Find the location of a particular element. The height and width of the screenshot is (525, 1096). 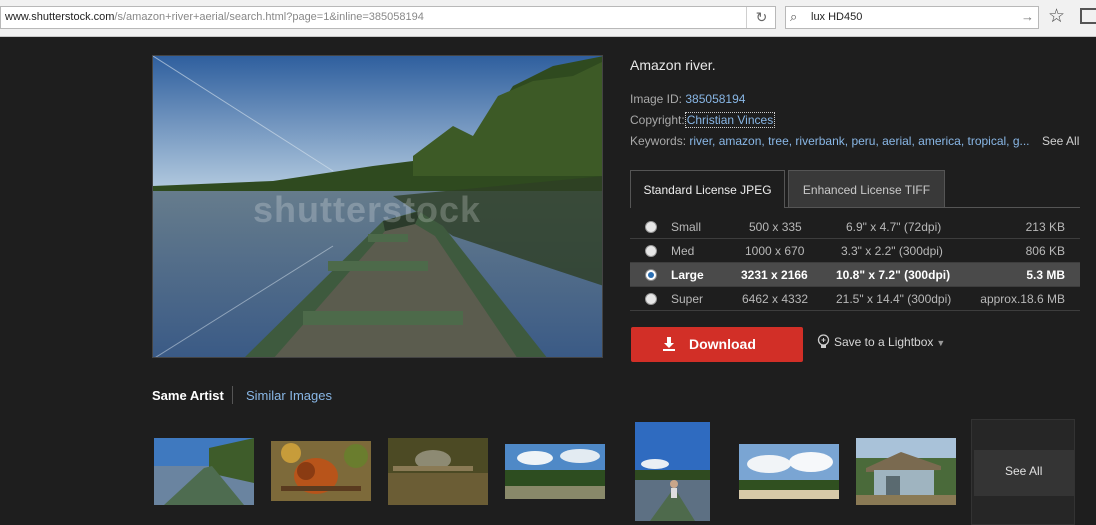

see-all-similar-button: See All is located at coordinates (1023, 472).